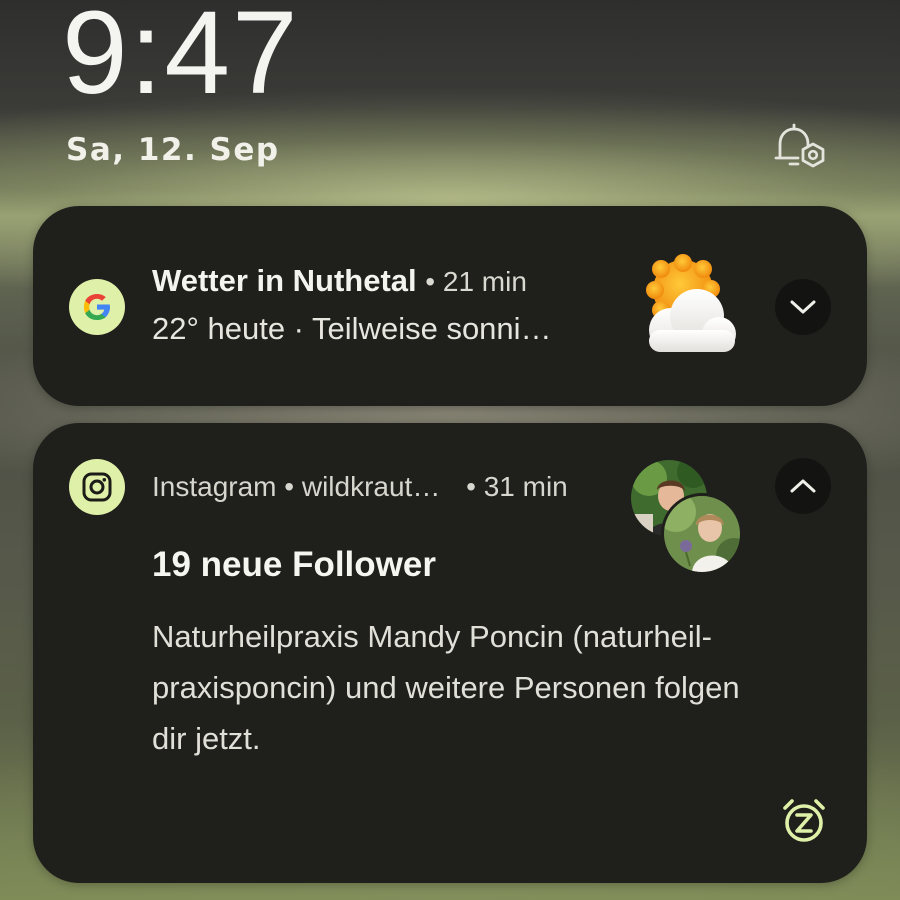 The width and height of the screenshot is (900, 900). What do you see at coordinates (517, 486) in the screenshot?
I see `instagram-time: • 31 min` at bounding box center [517, 486].